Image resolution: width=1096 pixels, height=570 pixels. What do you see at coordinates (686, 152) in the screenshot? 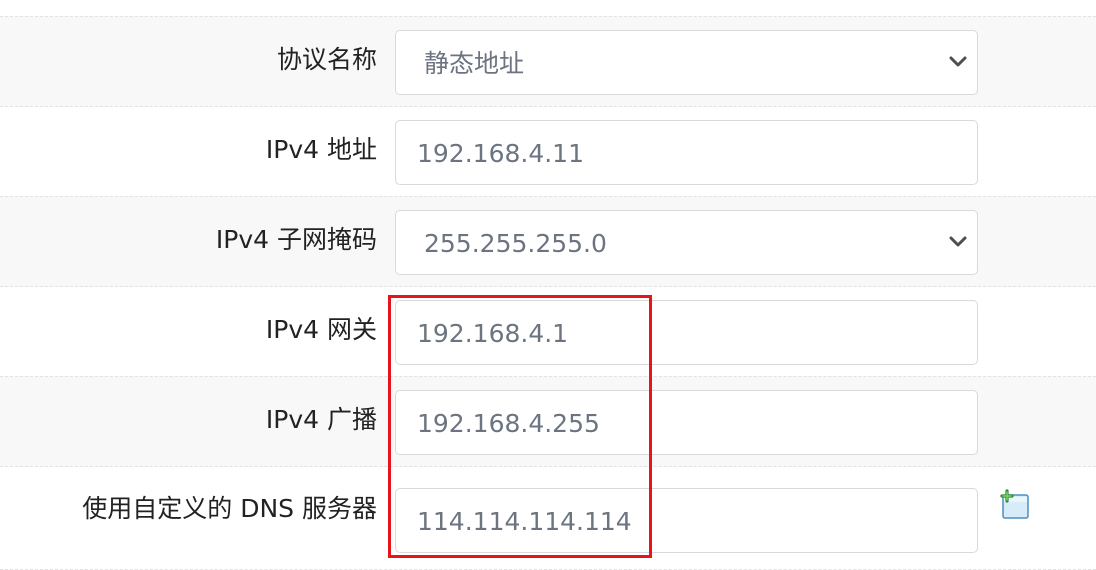
I see `ipv4-address-input: 192.168.4.11` at bounding box center [686, 152].